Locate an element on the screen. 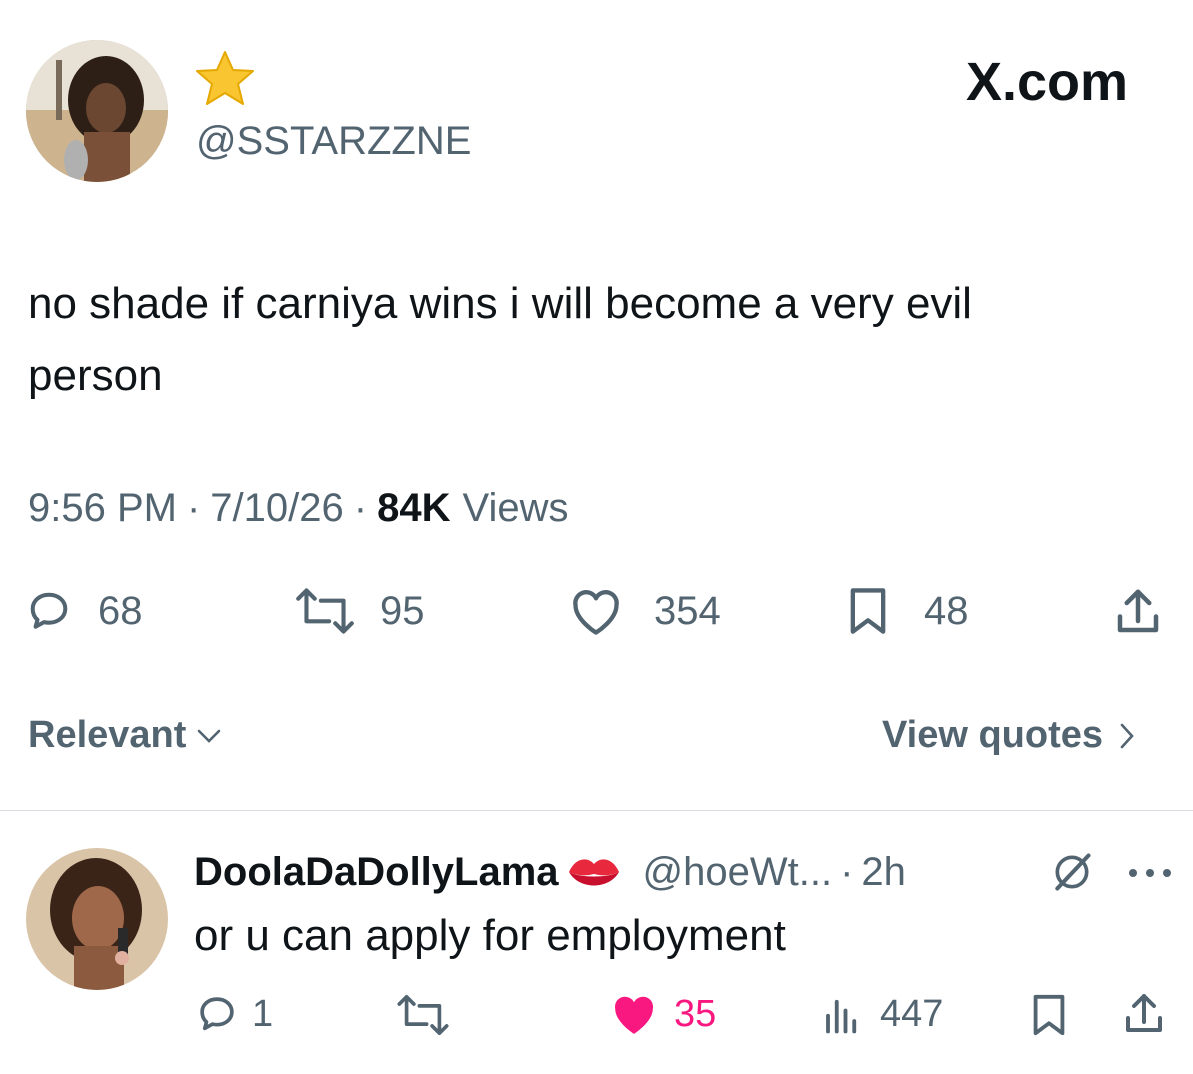  kiss-mark-emoji is located at coordinates (594, 872).